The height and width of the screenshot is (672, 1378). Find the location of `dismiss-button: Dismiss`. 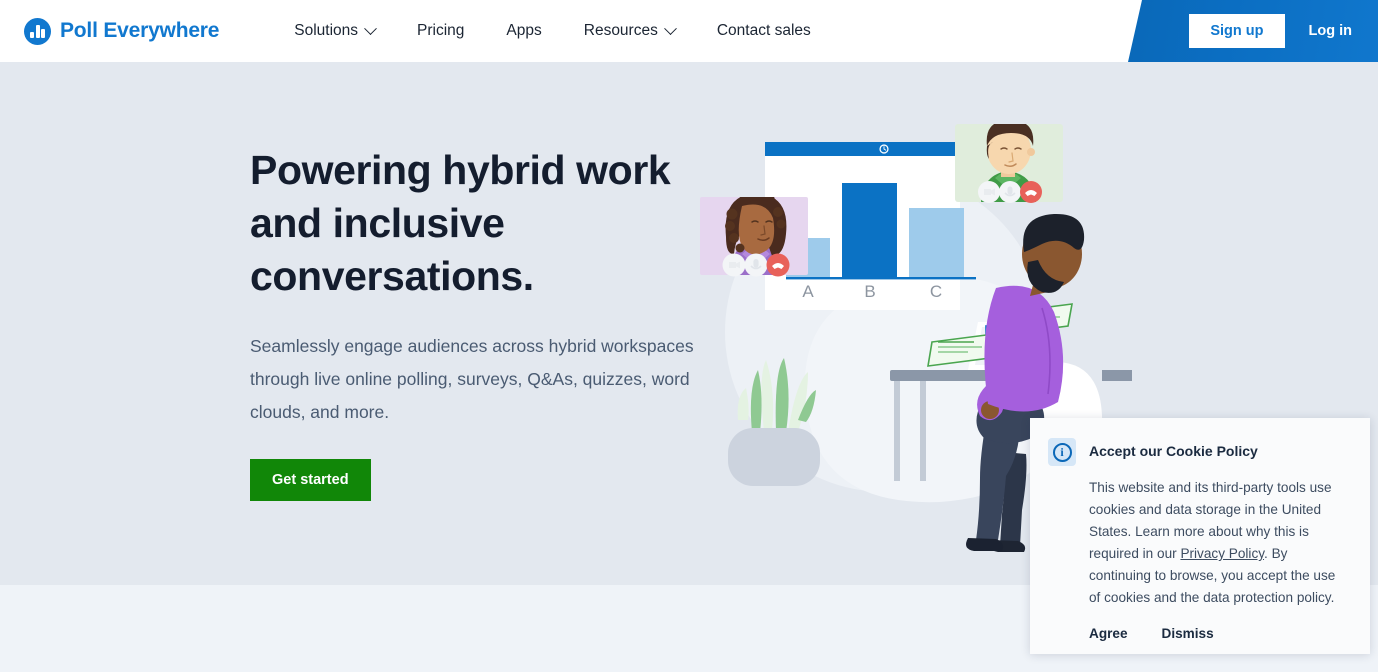

dismiss-button: Dismiss is located at coordinates (1188, 633).